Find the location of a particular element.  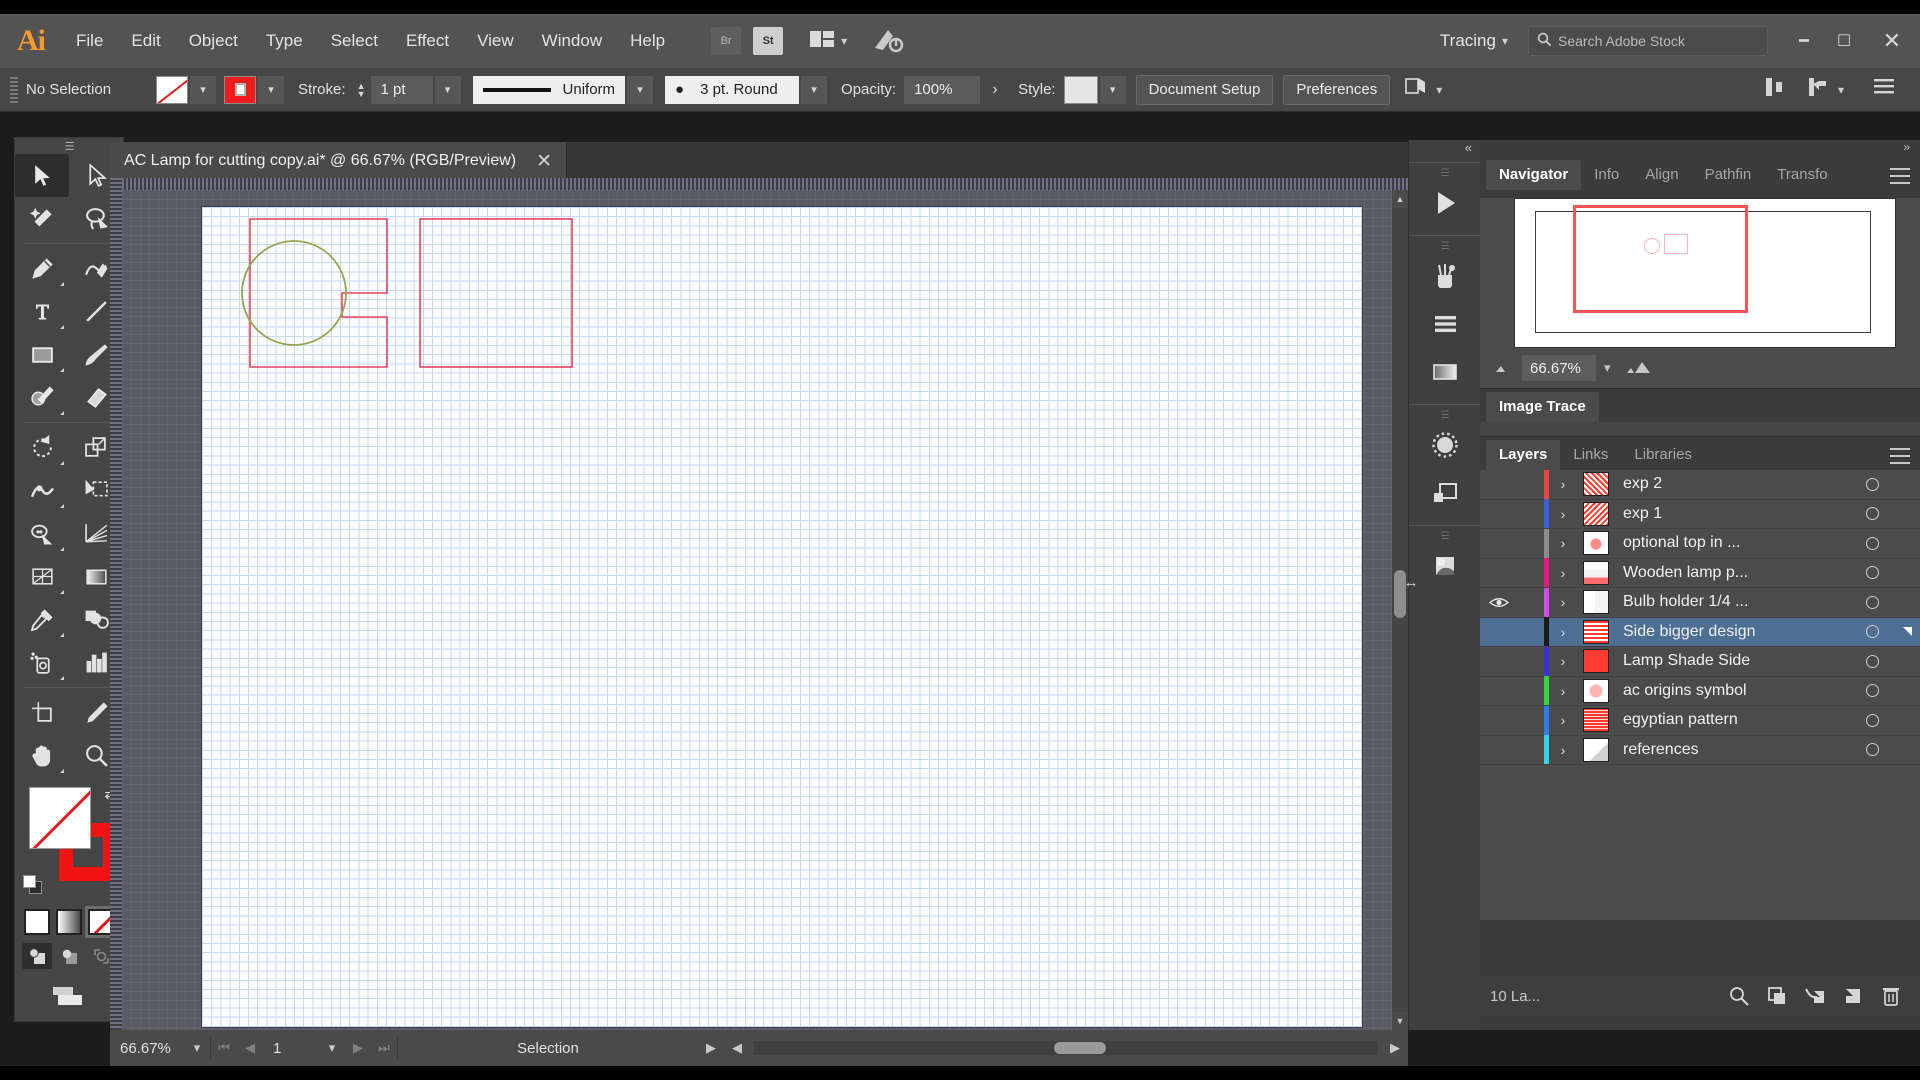

hscroll-right-button: ▶ is located at coordinates (1395, 1048).